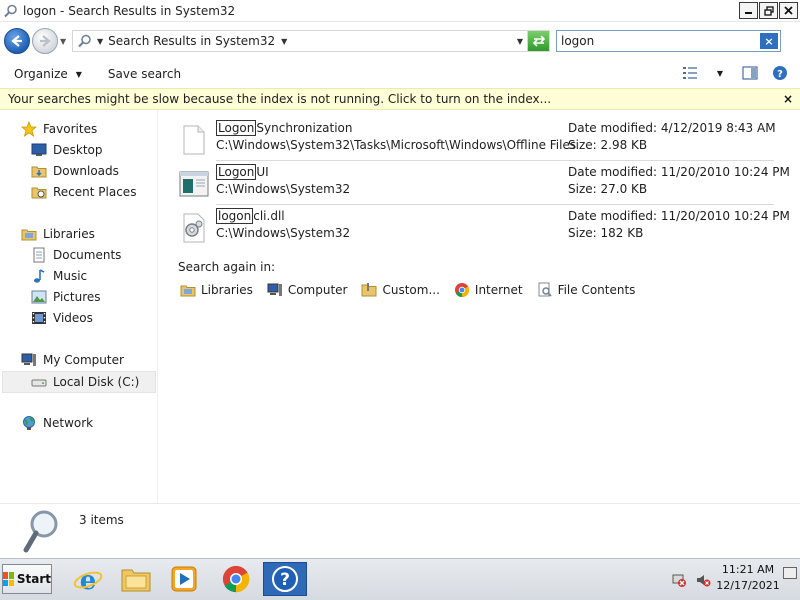 The width and height of the screenshot is (800, 600). I want to click on taskbar: Start e ? 11:21 AM 12/17/2021, so click(400, 579).